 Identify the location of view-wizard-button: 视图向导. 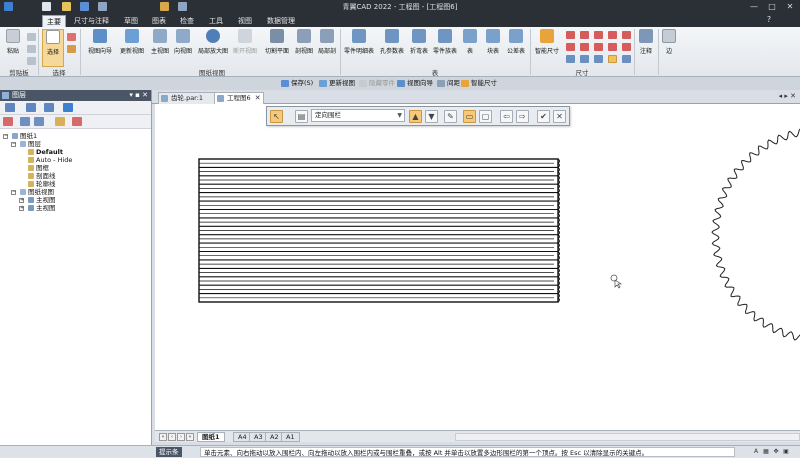
(100, 48).